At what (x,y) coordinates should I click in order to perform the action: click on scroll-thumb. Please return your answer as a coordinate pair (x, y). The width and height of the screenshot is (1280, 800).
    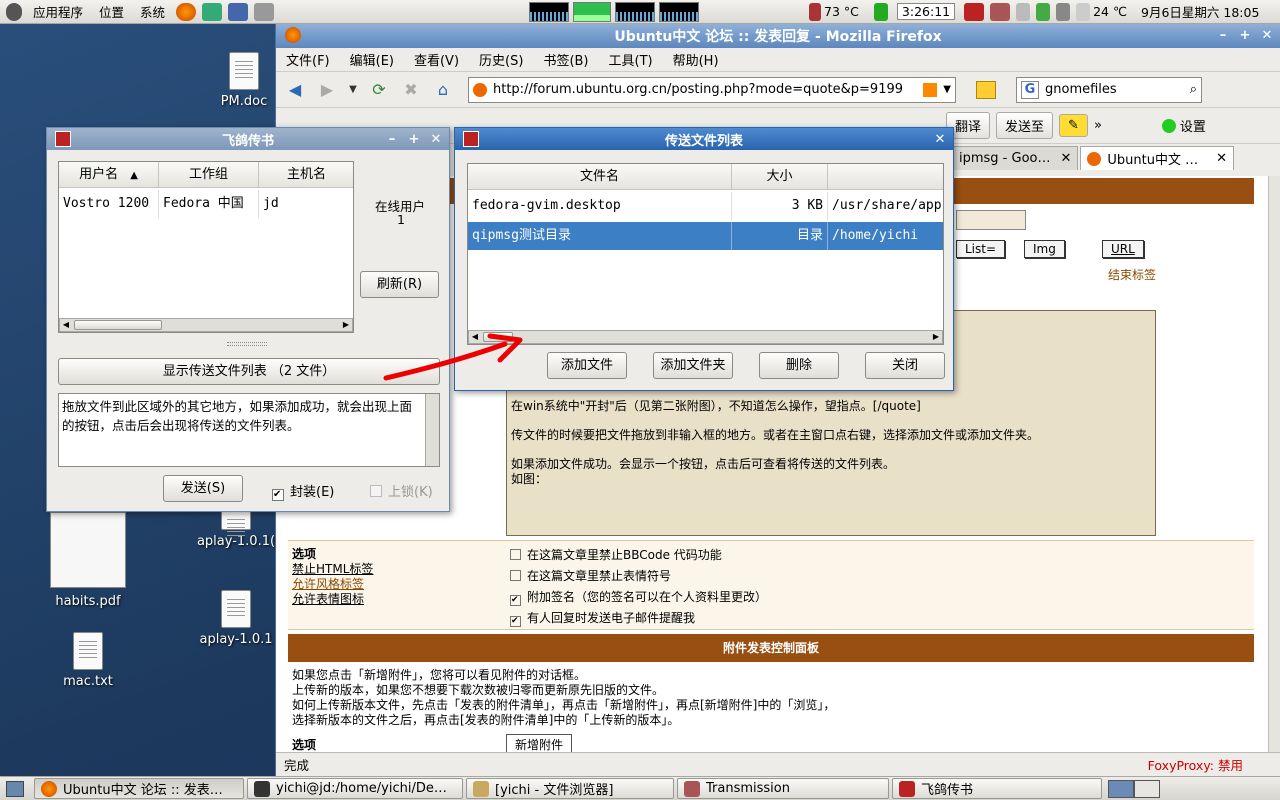
    Looking at the image, I should click on (118, 325).